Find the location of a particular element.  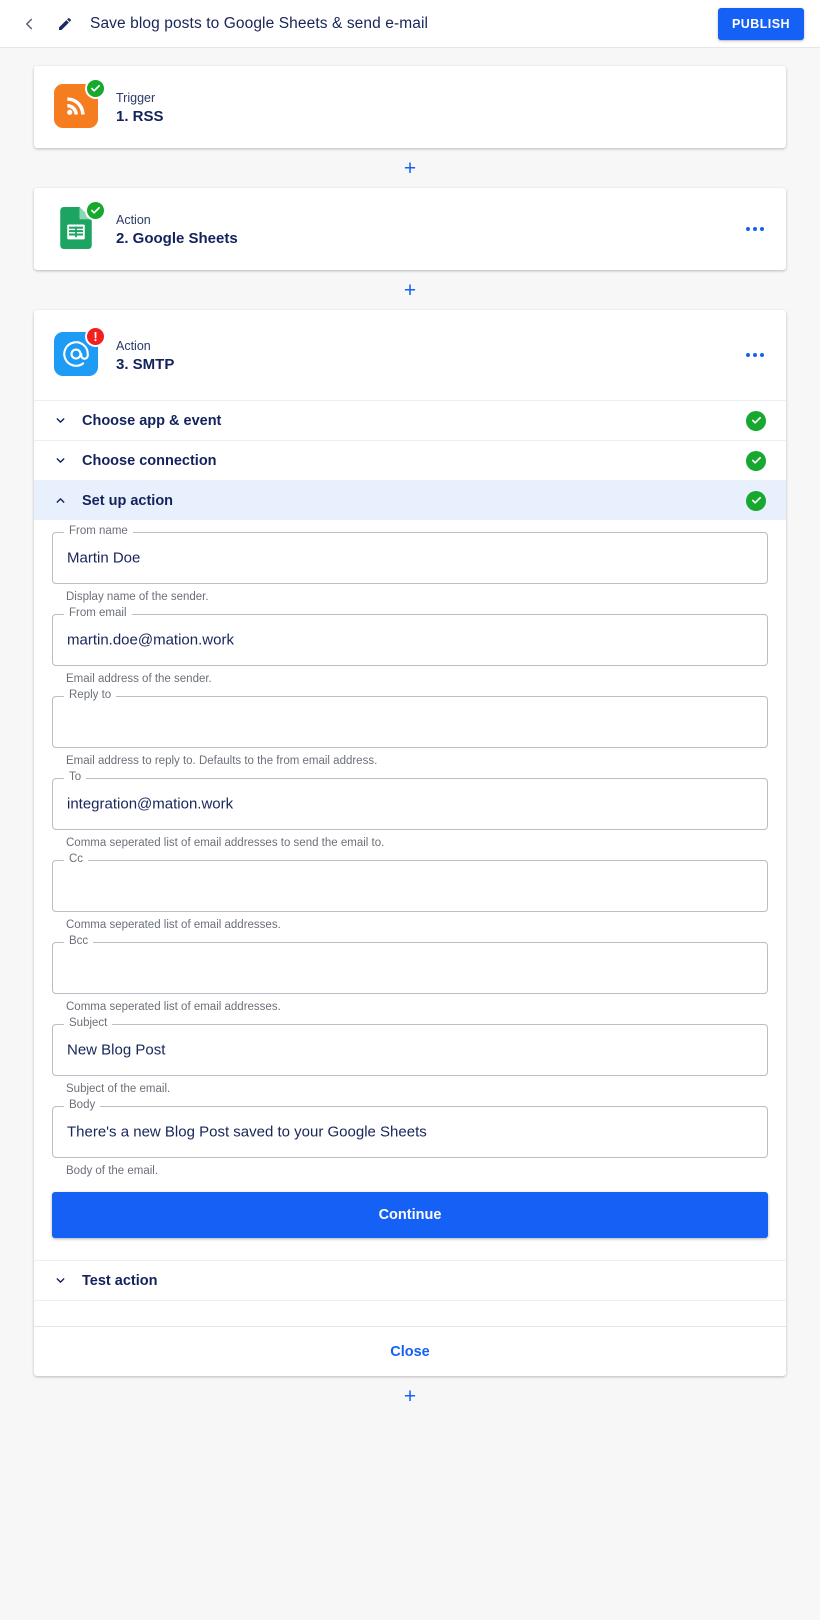

accordion-choose-app-event: Choose app & event is located at coordinates (410, 420).